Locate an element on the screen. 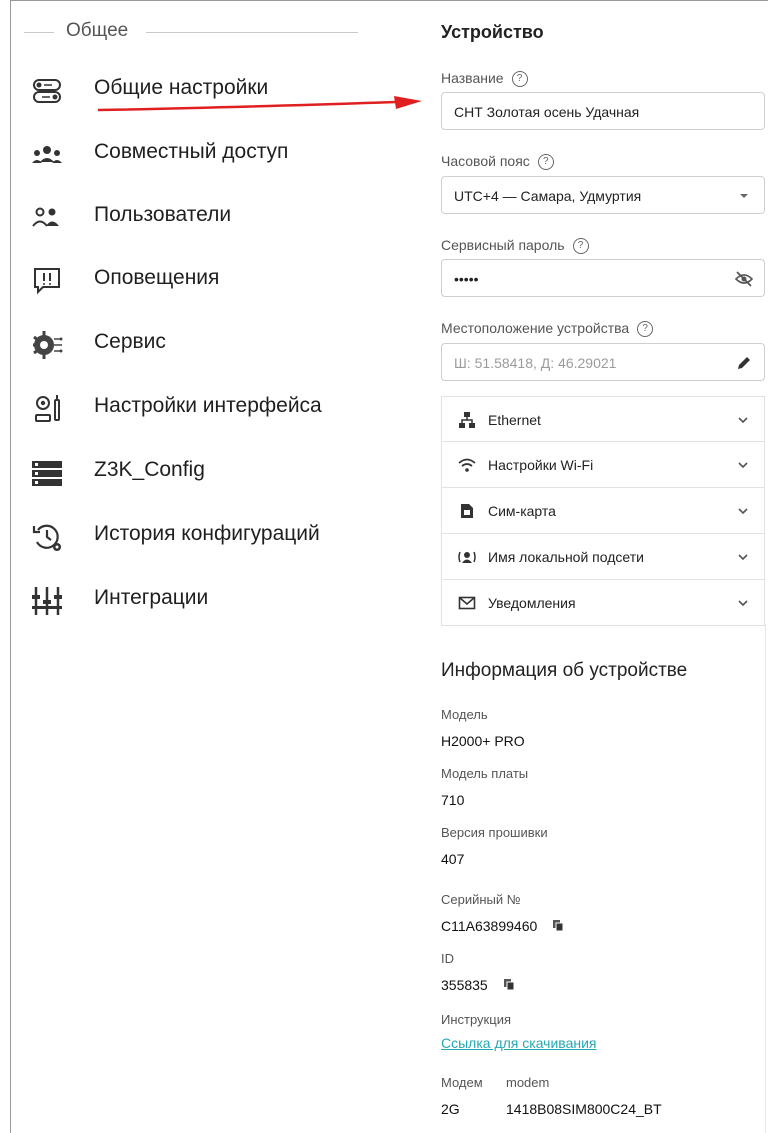 The image size is (768, 1133). device-name-field: СНТ Золотая осень Удачная is located at coordinates (603, 111).